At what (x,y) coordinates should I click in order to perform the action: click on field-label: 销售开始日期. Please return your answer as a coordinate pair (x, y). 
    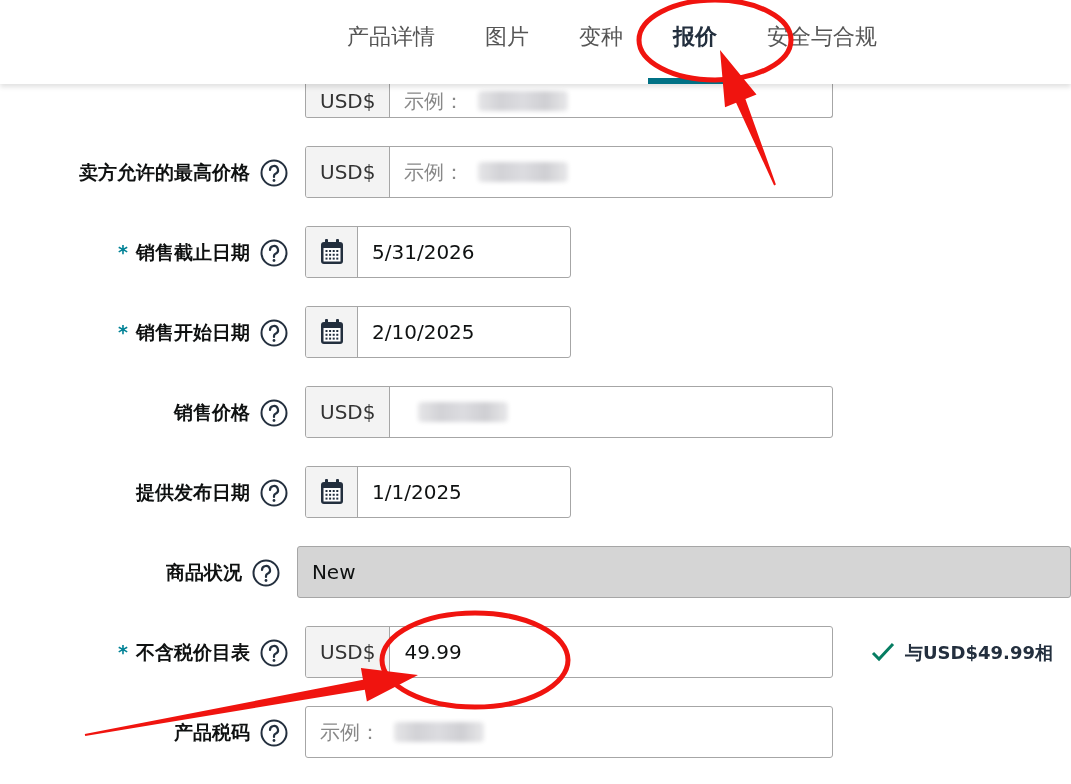
    Looking at the image, I should click on (193, 332).